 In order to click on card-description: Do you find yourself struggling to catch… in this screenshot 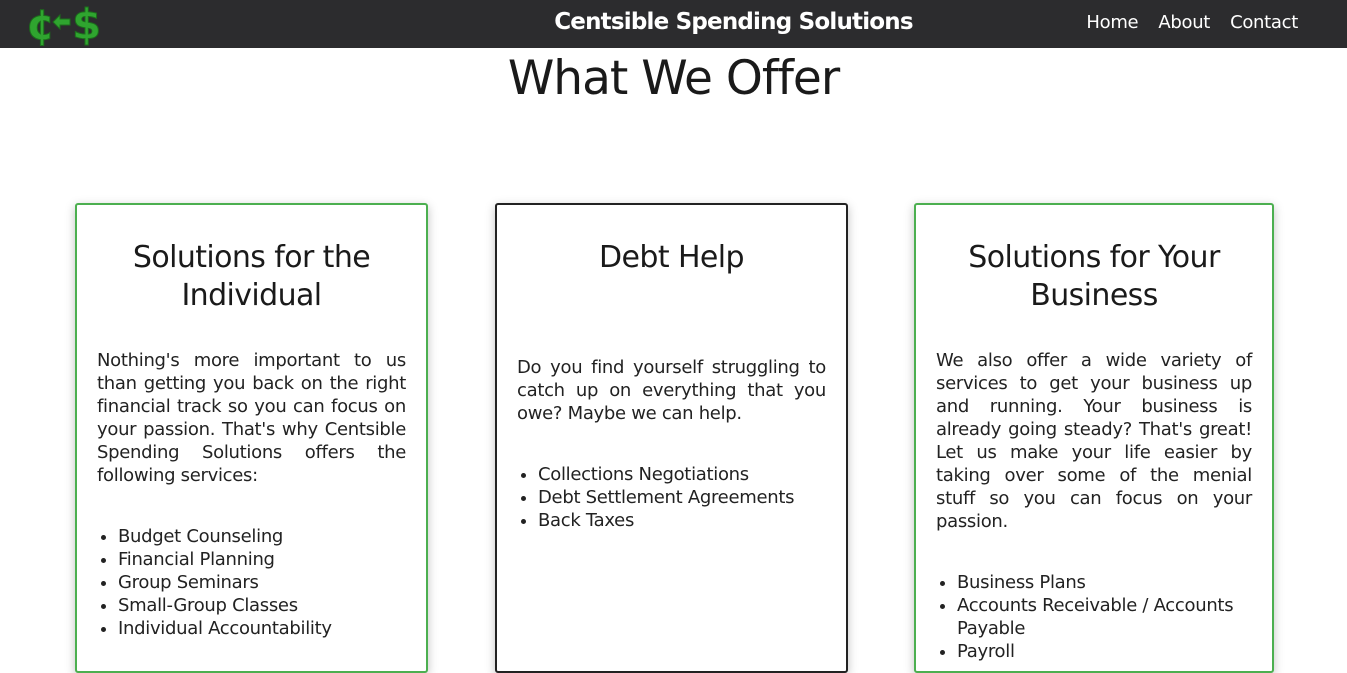, I will do `click(671, 390)`.